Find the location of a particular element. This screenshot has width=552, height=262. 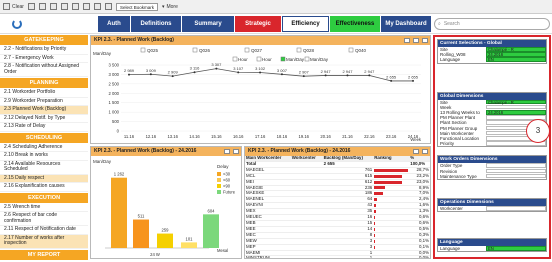

tab-strategic: Strategic is located at coordinates (258, 24).